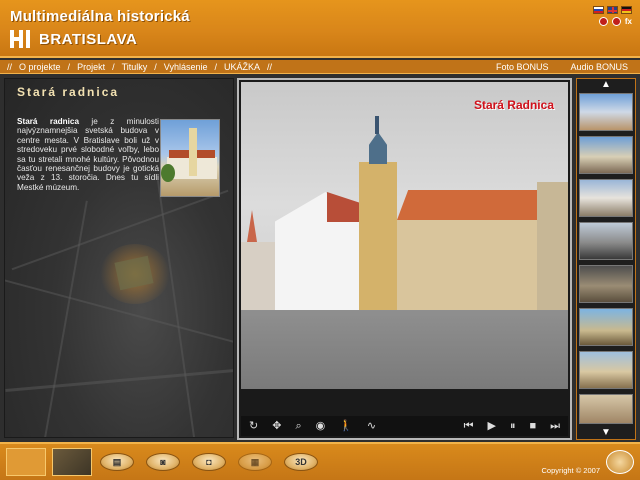  Describe the element at coordinates (628, 21) in the screenshot. I see `fx-label: fx` at that location.